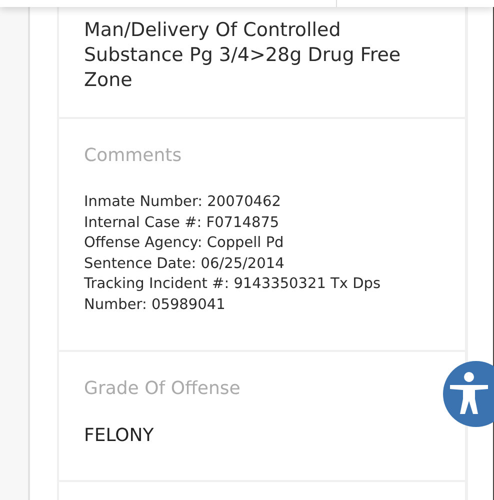 This screenshot has height=500, width=494. Describe the element at coordinates (468, 394) in the screenshot. I see `accessibility-button` at that location.